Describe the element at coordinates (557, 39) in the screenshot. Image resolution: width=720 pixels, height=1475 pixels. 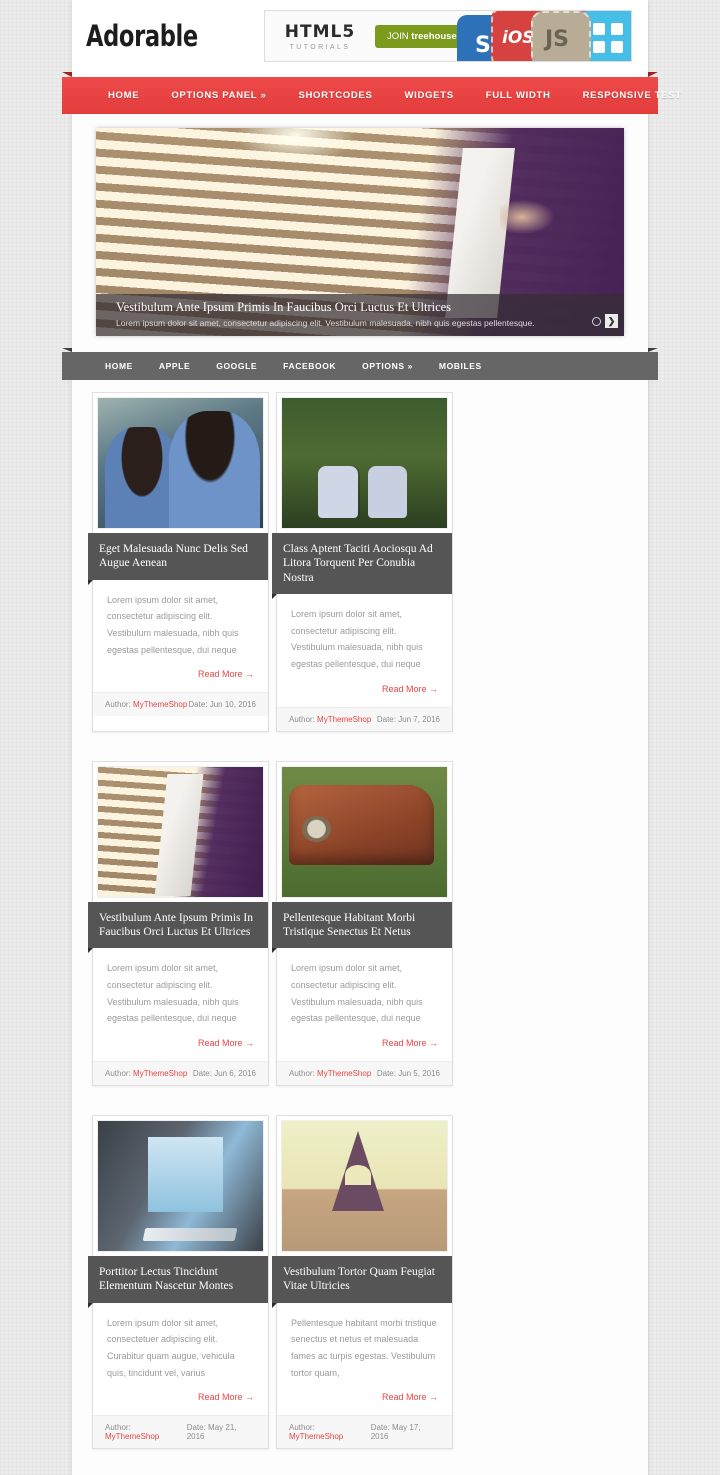
I see `ad-badge-js-label: JS` at that location.